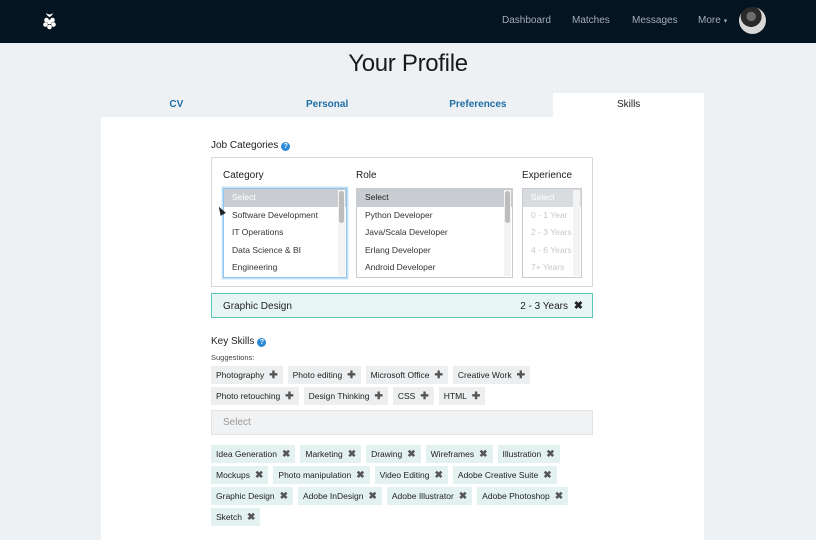 The width and height of the screenshot is (816, 540). I want to click on skill-label: Adobe Photoshop, so click(516, 496).